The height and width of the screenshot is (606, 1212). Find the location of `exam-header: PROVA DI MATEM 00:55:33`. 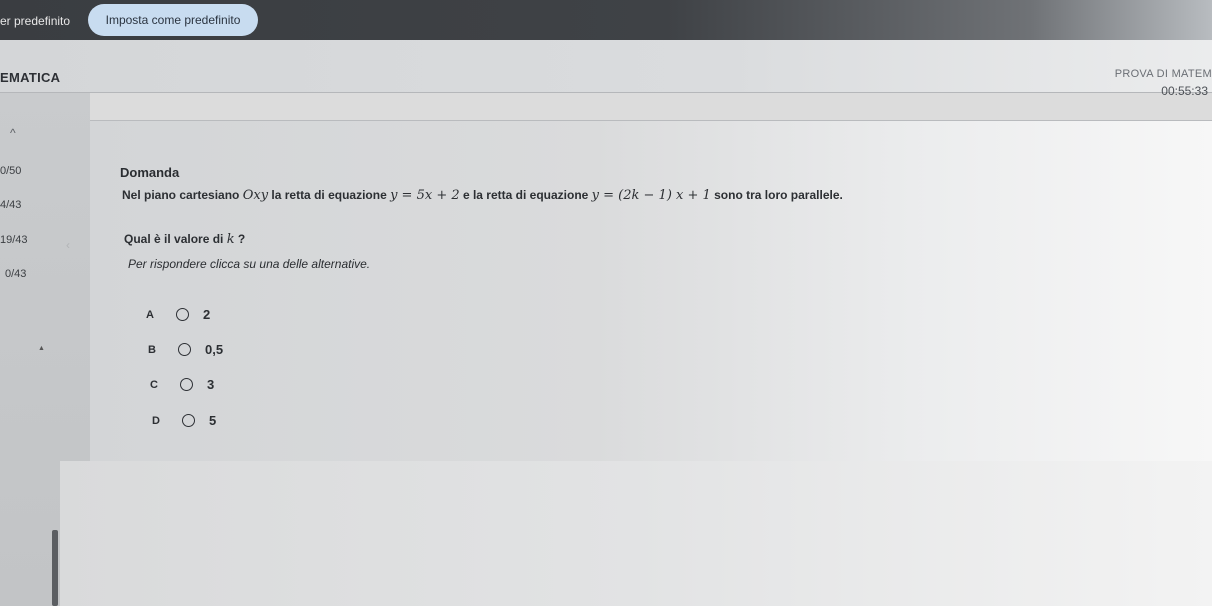

exam-header: PROVA DI MATEM 00:55:33 is located at coordinates (606, 69).